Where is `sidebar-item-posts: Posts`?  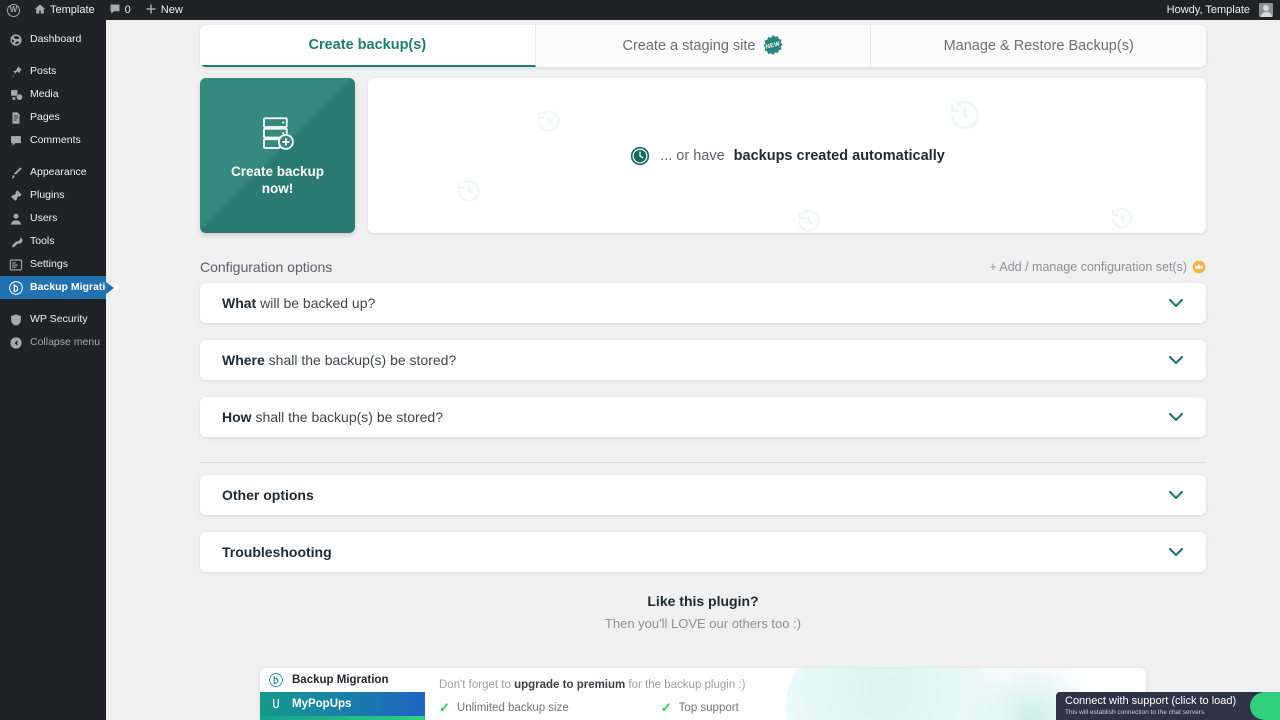
sidebar-item-posts: Posts is located at coordinates (53, 71).